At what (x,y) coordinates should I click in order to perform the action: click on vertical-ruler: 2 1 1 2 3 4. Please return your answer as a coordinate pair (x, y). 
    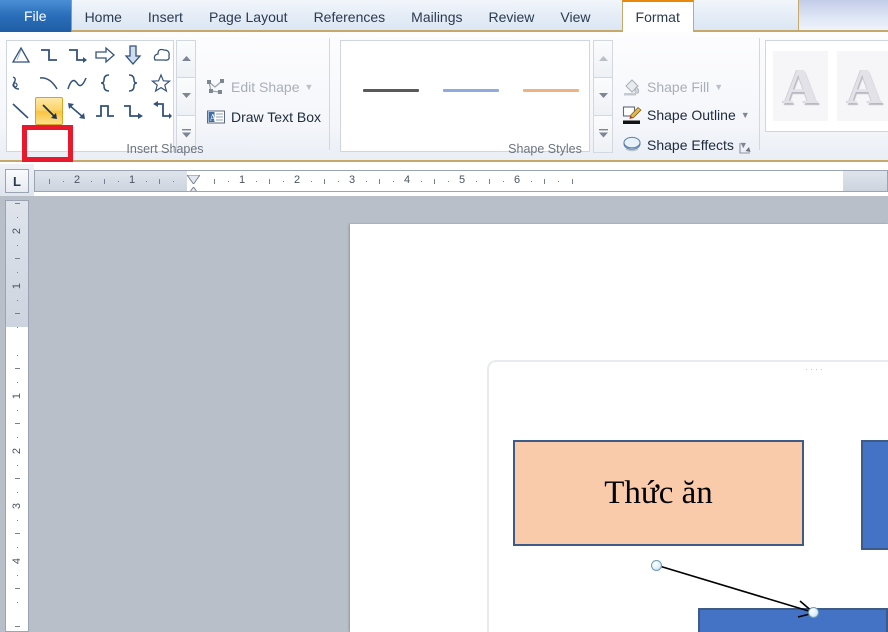
    Looking at the image, I should click on (17, 416).